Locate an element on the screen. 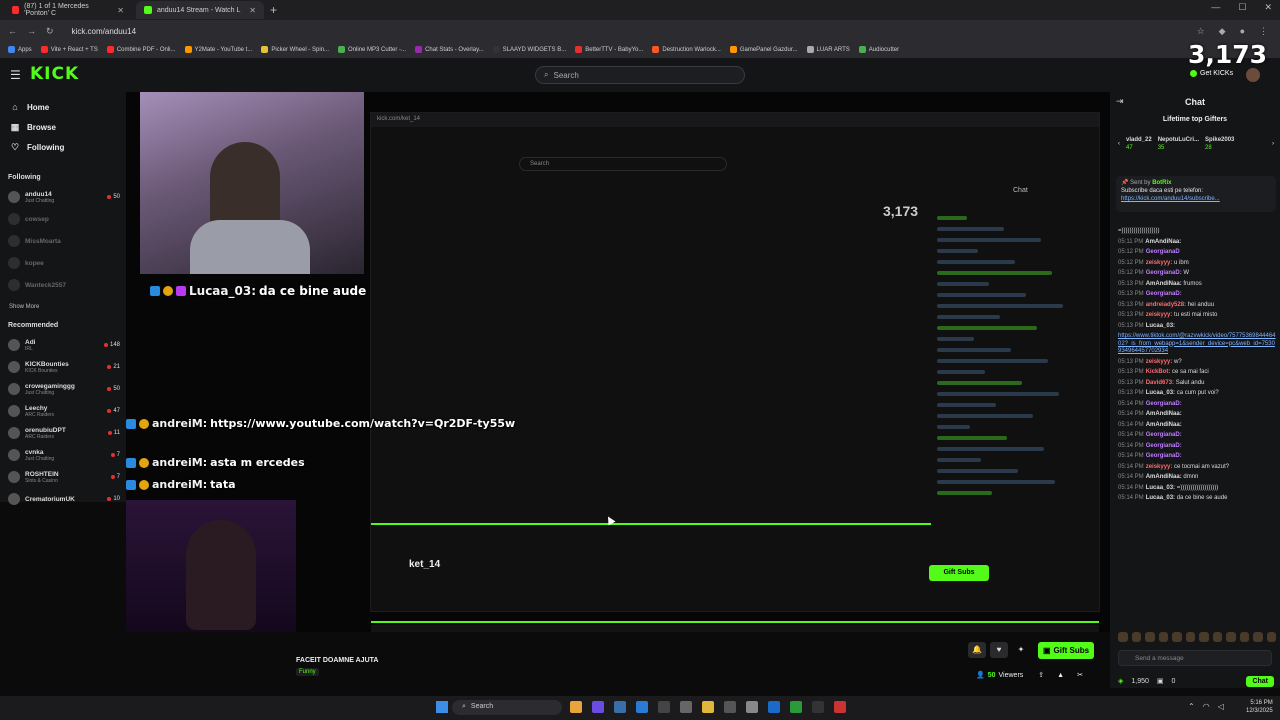 The image size is (1280, 720). browser-tab: (87) 1 of 1 Mercedes 'Ponton' C ✕ is located at coordinates (68, 10).